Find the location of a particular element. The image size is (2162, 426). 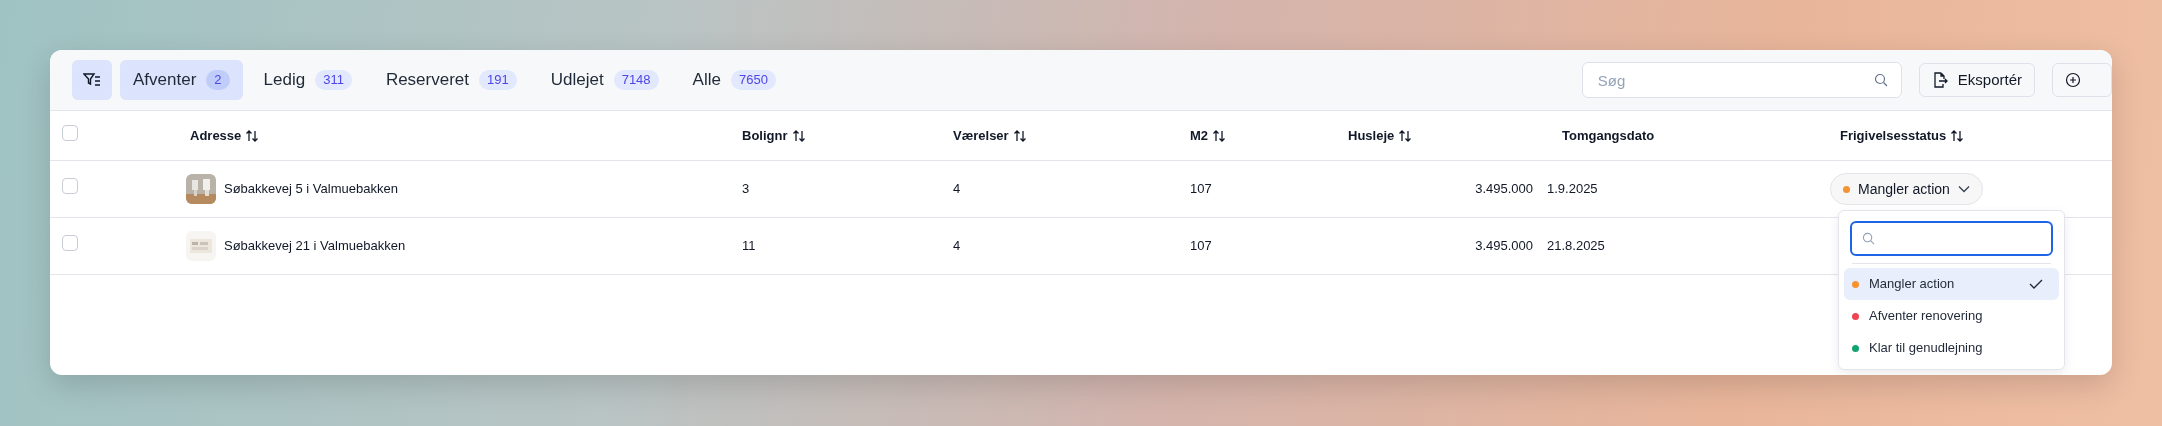

plus-circle-icon is located at coordinates (2073, 80).